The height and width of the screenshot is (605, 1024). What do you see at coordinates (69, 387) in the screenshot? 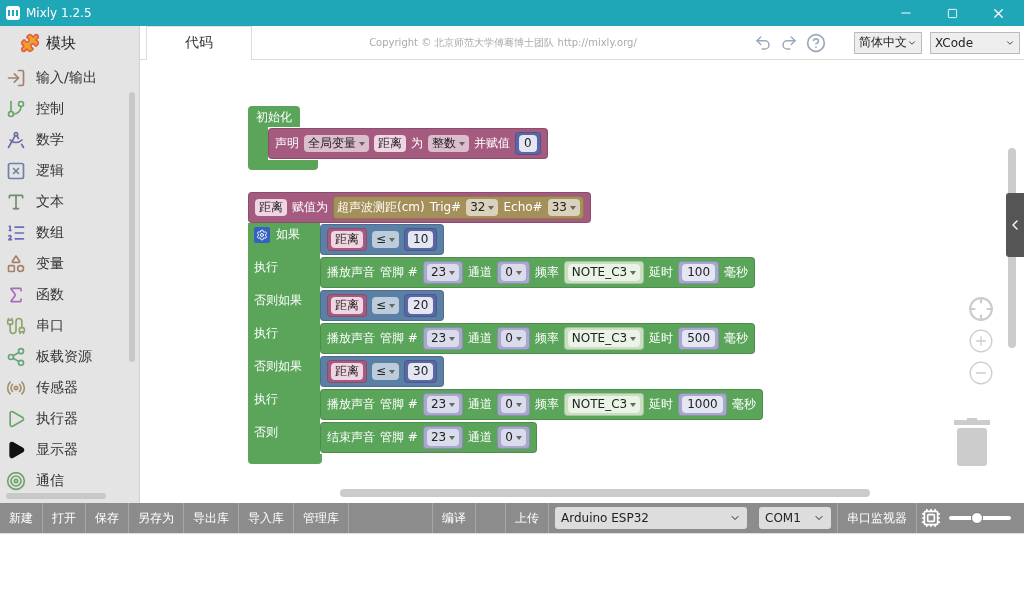
I see `category-item: 传感器` at bounding box center [69, 387].